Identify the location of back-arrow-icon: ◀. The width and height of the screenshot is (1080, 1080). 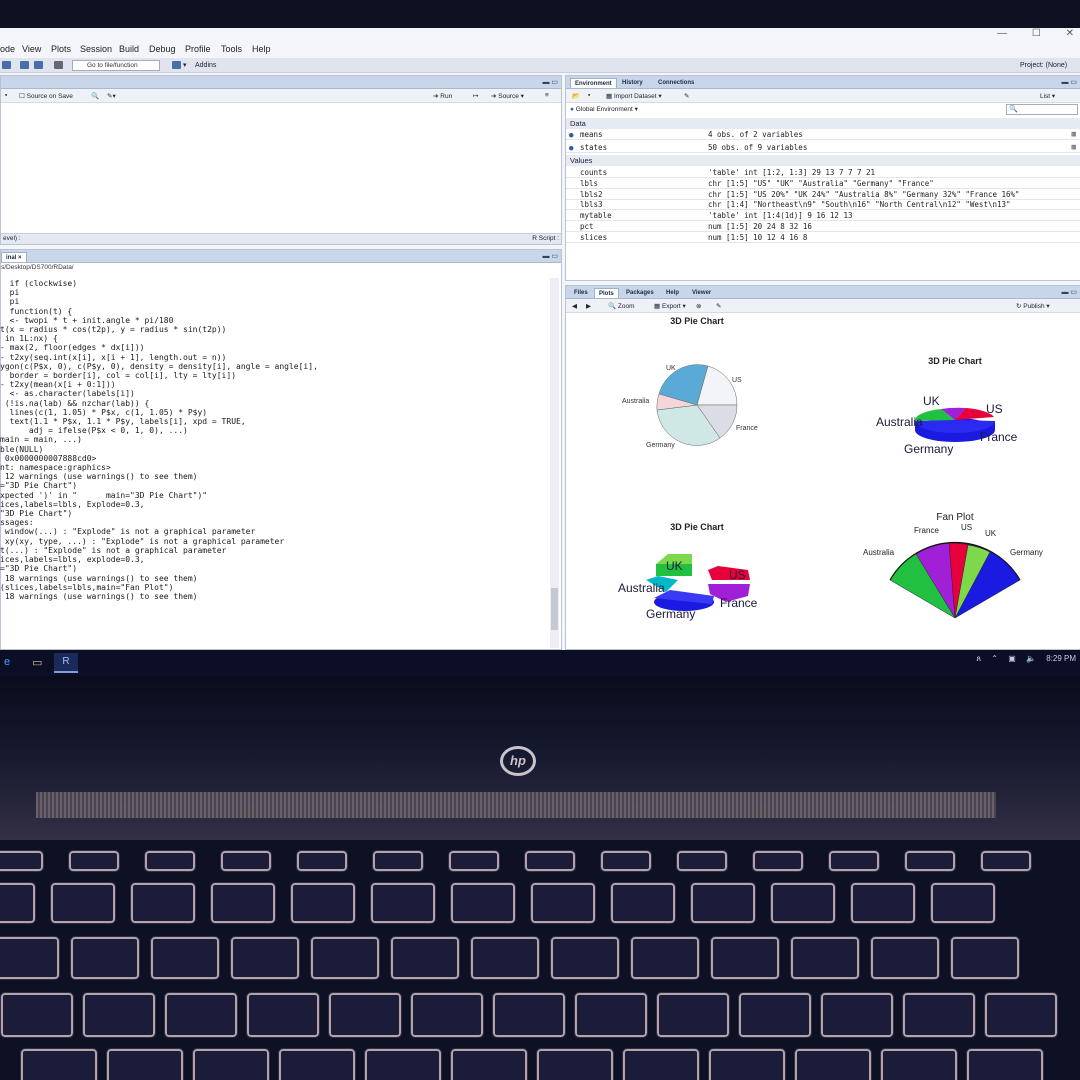
(574, 306).